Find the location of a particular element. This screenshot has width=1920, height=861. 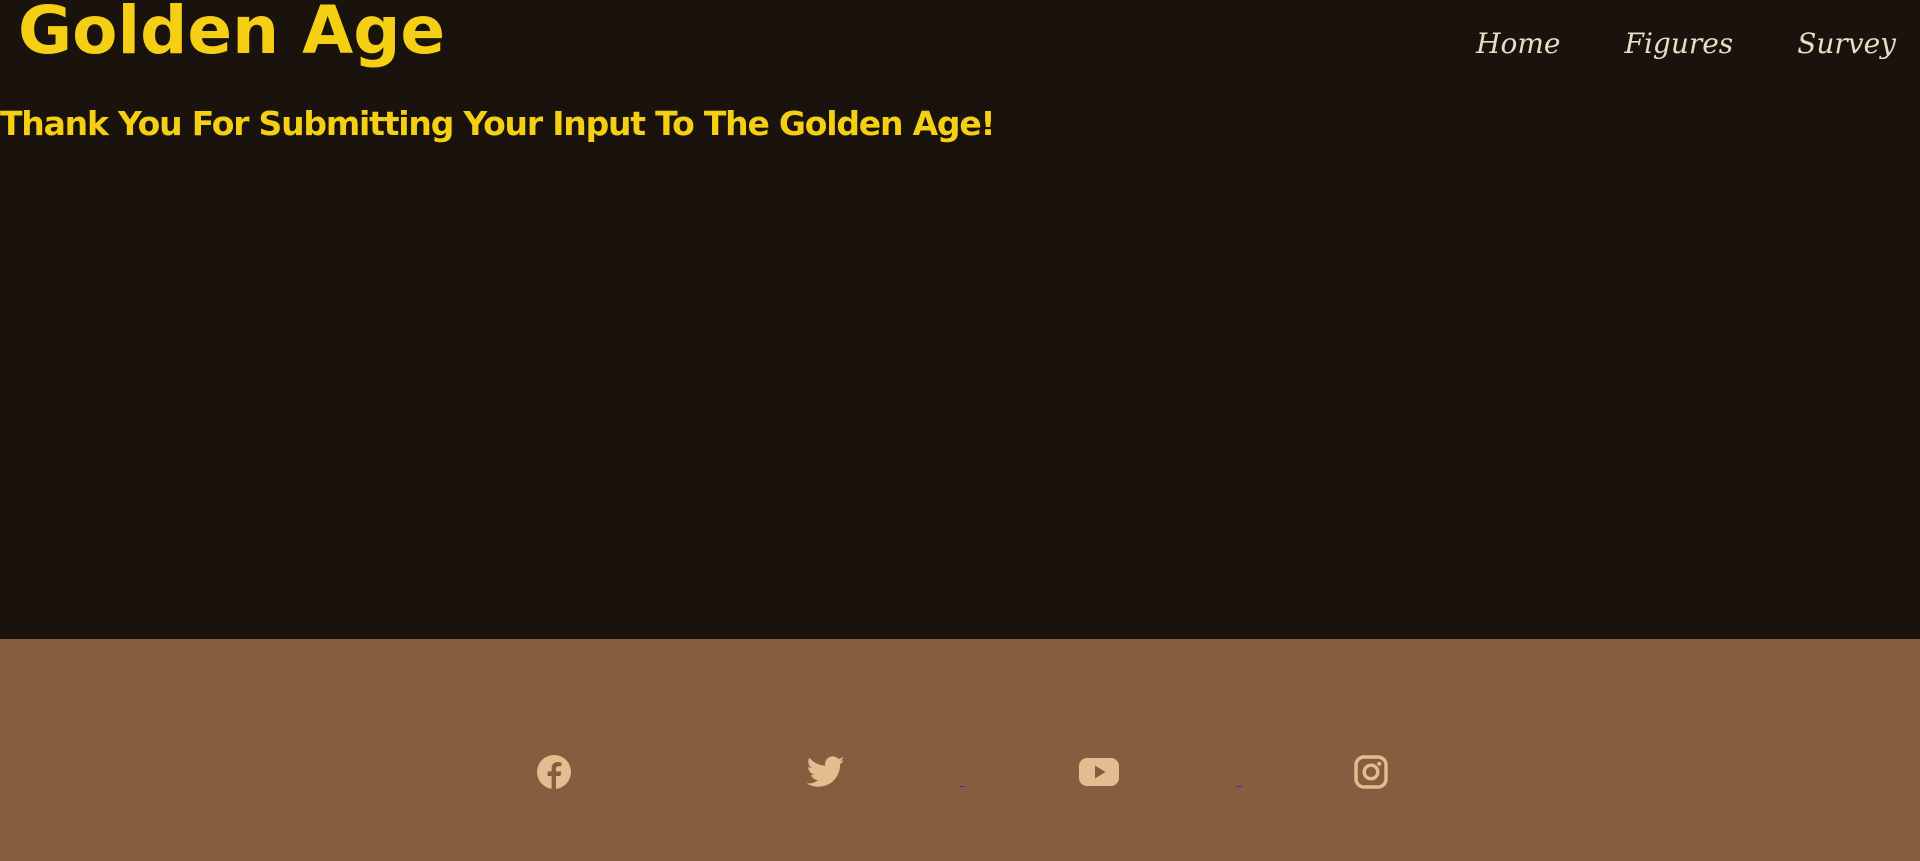

nav-survey-link: Survey is located at coordinates (1846, 44).